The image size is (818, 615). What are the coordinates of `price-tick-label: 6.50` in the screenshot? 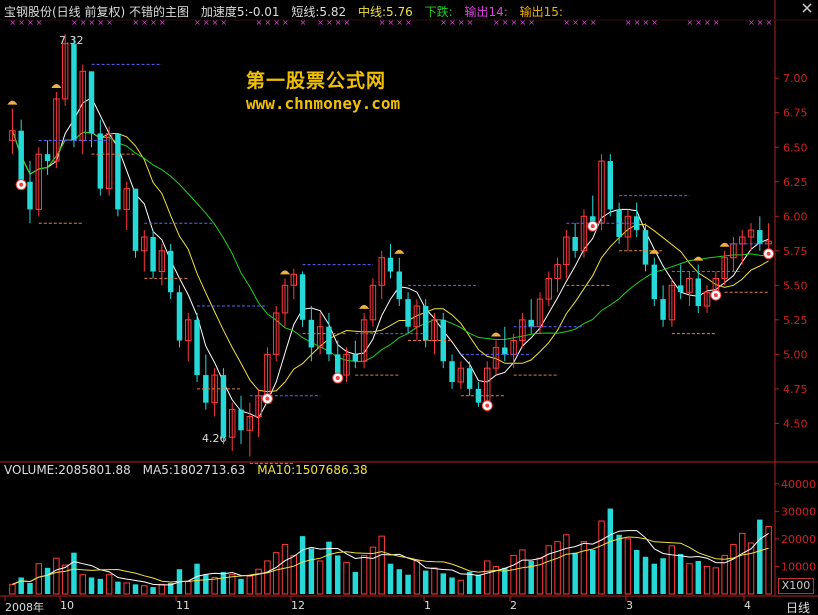 It's located at (795, 147).